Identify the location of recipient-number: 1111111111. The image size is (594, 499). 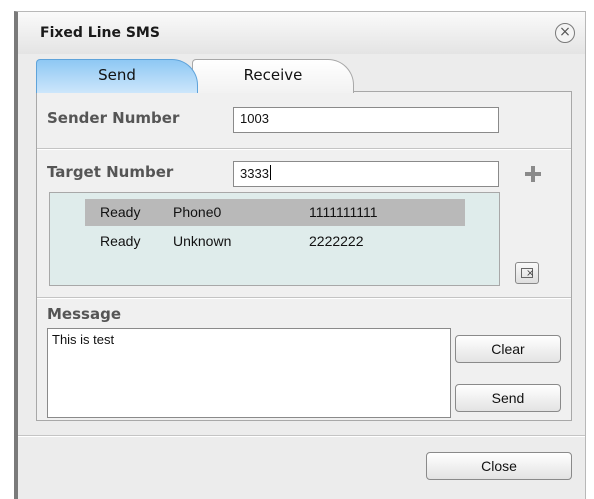
(343, 212).